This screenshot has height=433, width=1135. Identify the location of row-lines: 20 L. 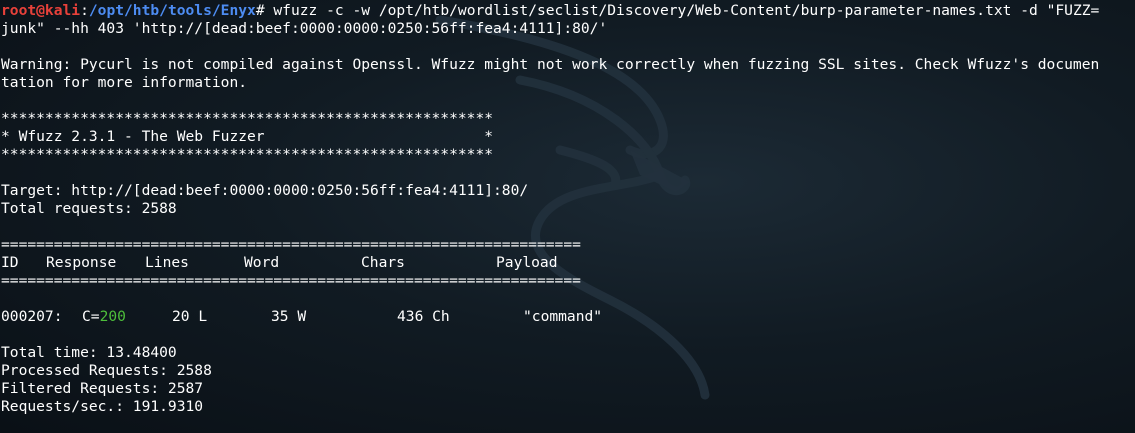
(190, 316).